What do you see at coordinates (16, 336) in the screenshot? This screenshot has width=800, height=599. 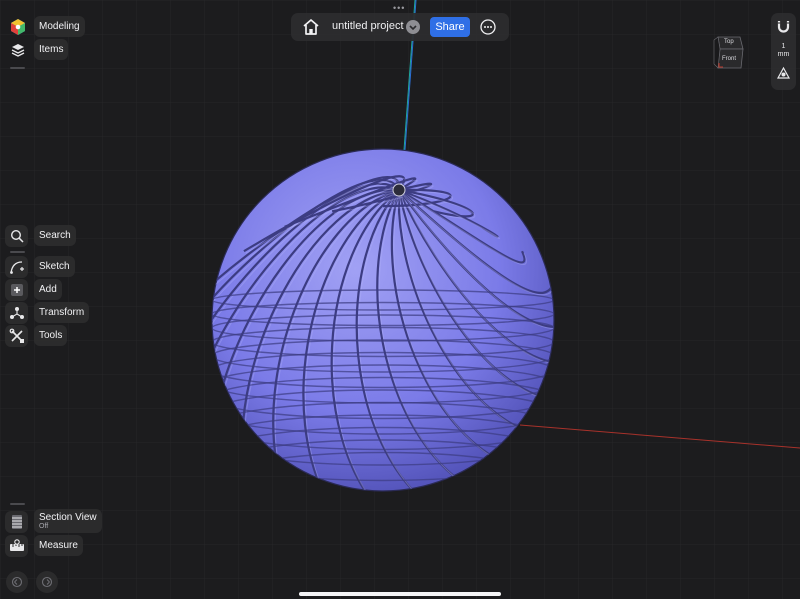 I see `tools-icon` at bounding box center [16, 336].